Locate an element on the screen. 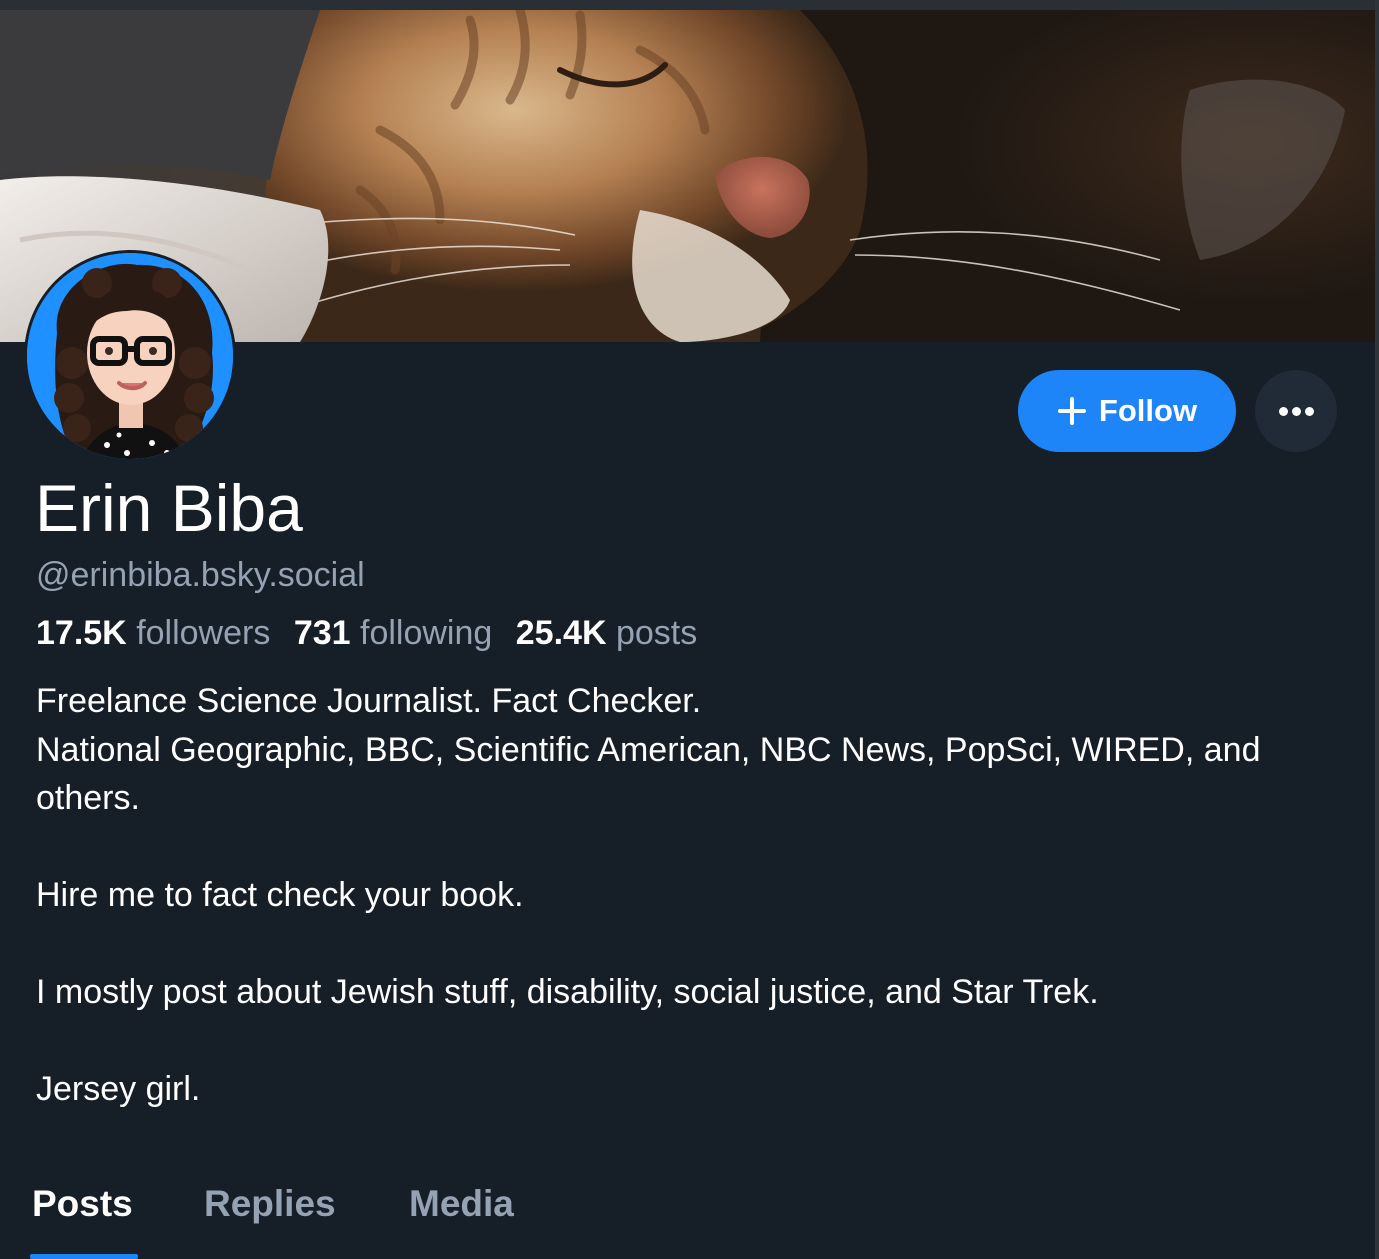 This screenshot has height=1259, width=1379. followers-count: 17.5K is located at coordinates (81, 633).